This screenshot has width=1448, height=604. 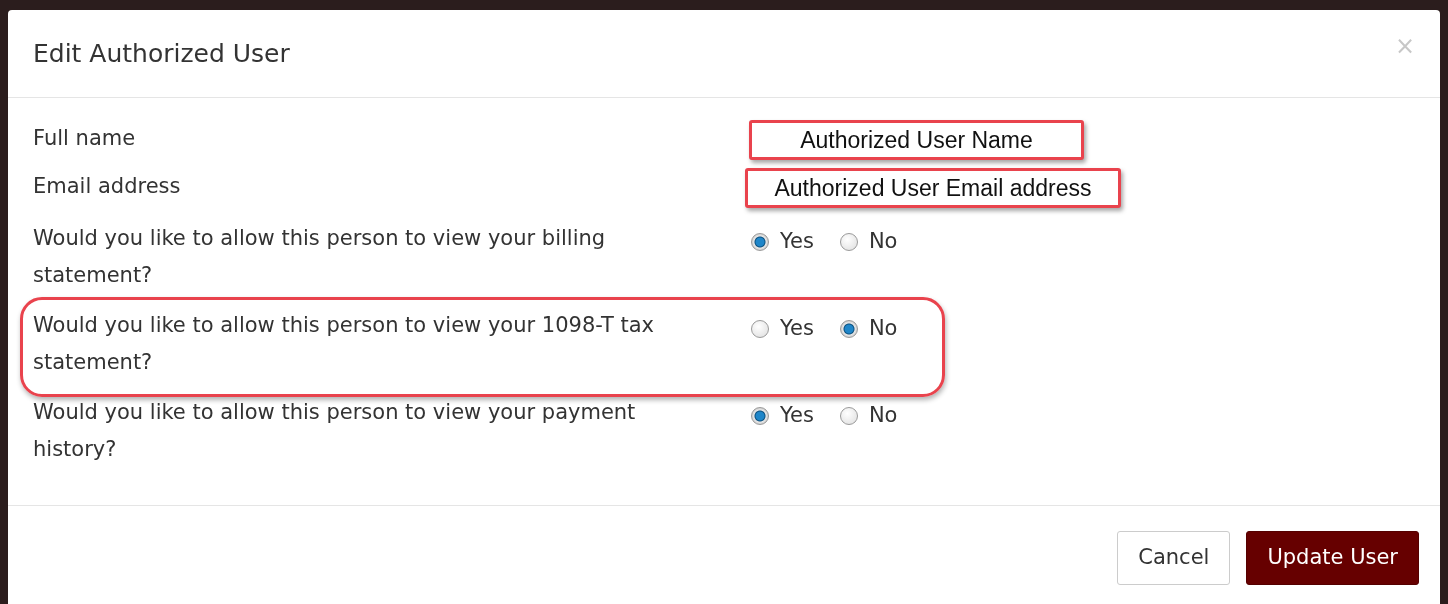 I want to click on cancel-button: Cancel, so click(x=1174, y=558).